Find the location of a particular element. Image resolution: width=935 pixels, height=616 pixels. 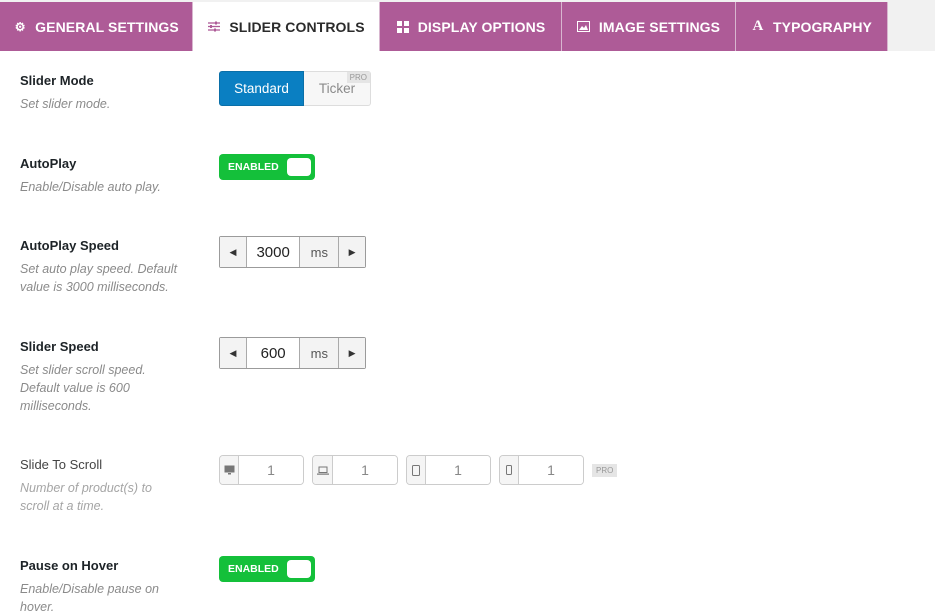

slider-speed-spinner: ◀ 600 ms ▶ is located at coordinates (292, 353).